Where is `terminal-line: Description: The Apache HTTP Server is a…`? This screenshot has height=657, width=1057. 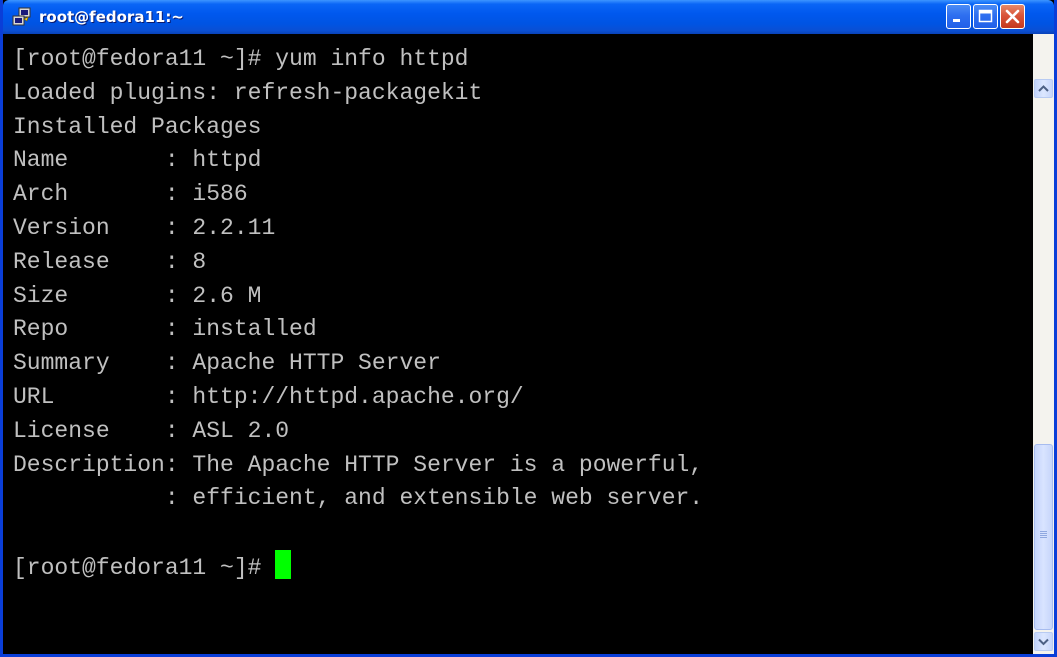
terminal-line: Description: The Apache HTTP Server is a… is located at coordinates (358, 464).